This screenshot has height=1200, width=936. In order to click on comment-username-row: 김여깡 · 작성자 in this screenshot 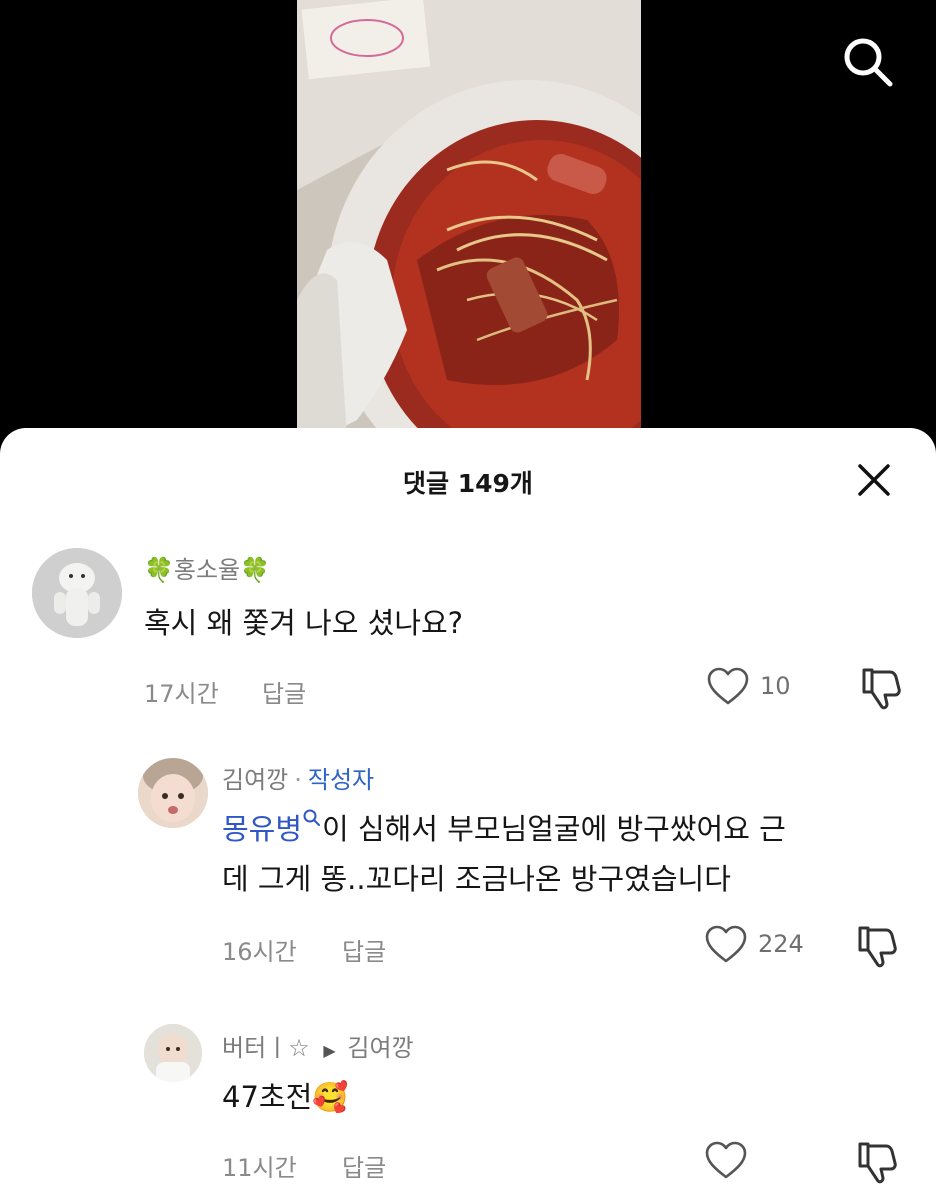, I will do `click(298, 777)`.